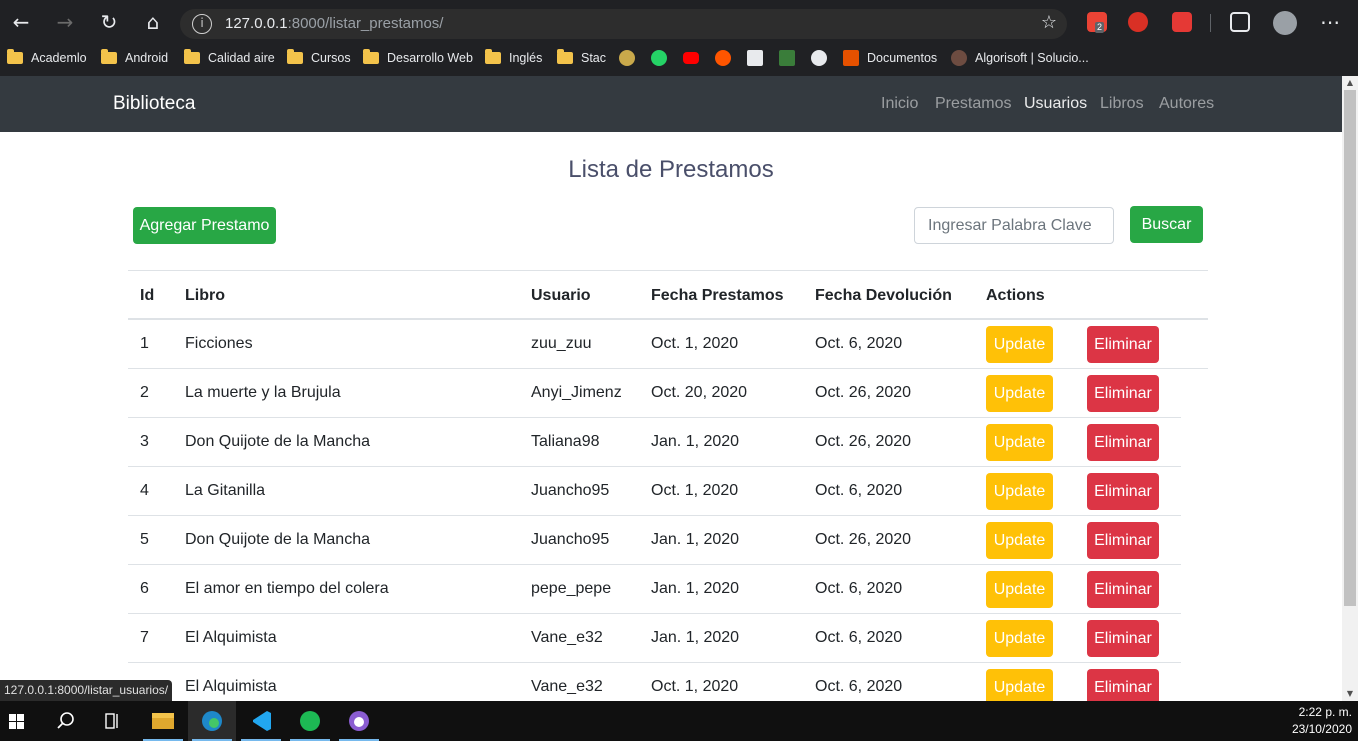 This screenshot has height=741, width=1358. Describe the element at coordinates (109, 22) in the screenshot. I see `reload-icon: ↻` at that location.